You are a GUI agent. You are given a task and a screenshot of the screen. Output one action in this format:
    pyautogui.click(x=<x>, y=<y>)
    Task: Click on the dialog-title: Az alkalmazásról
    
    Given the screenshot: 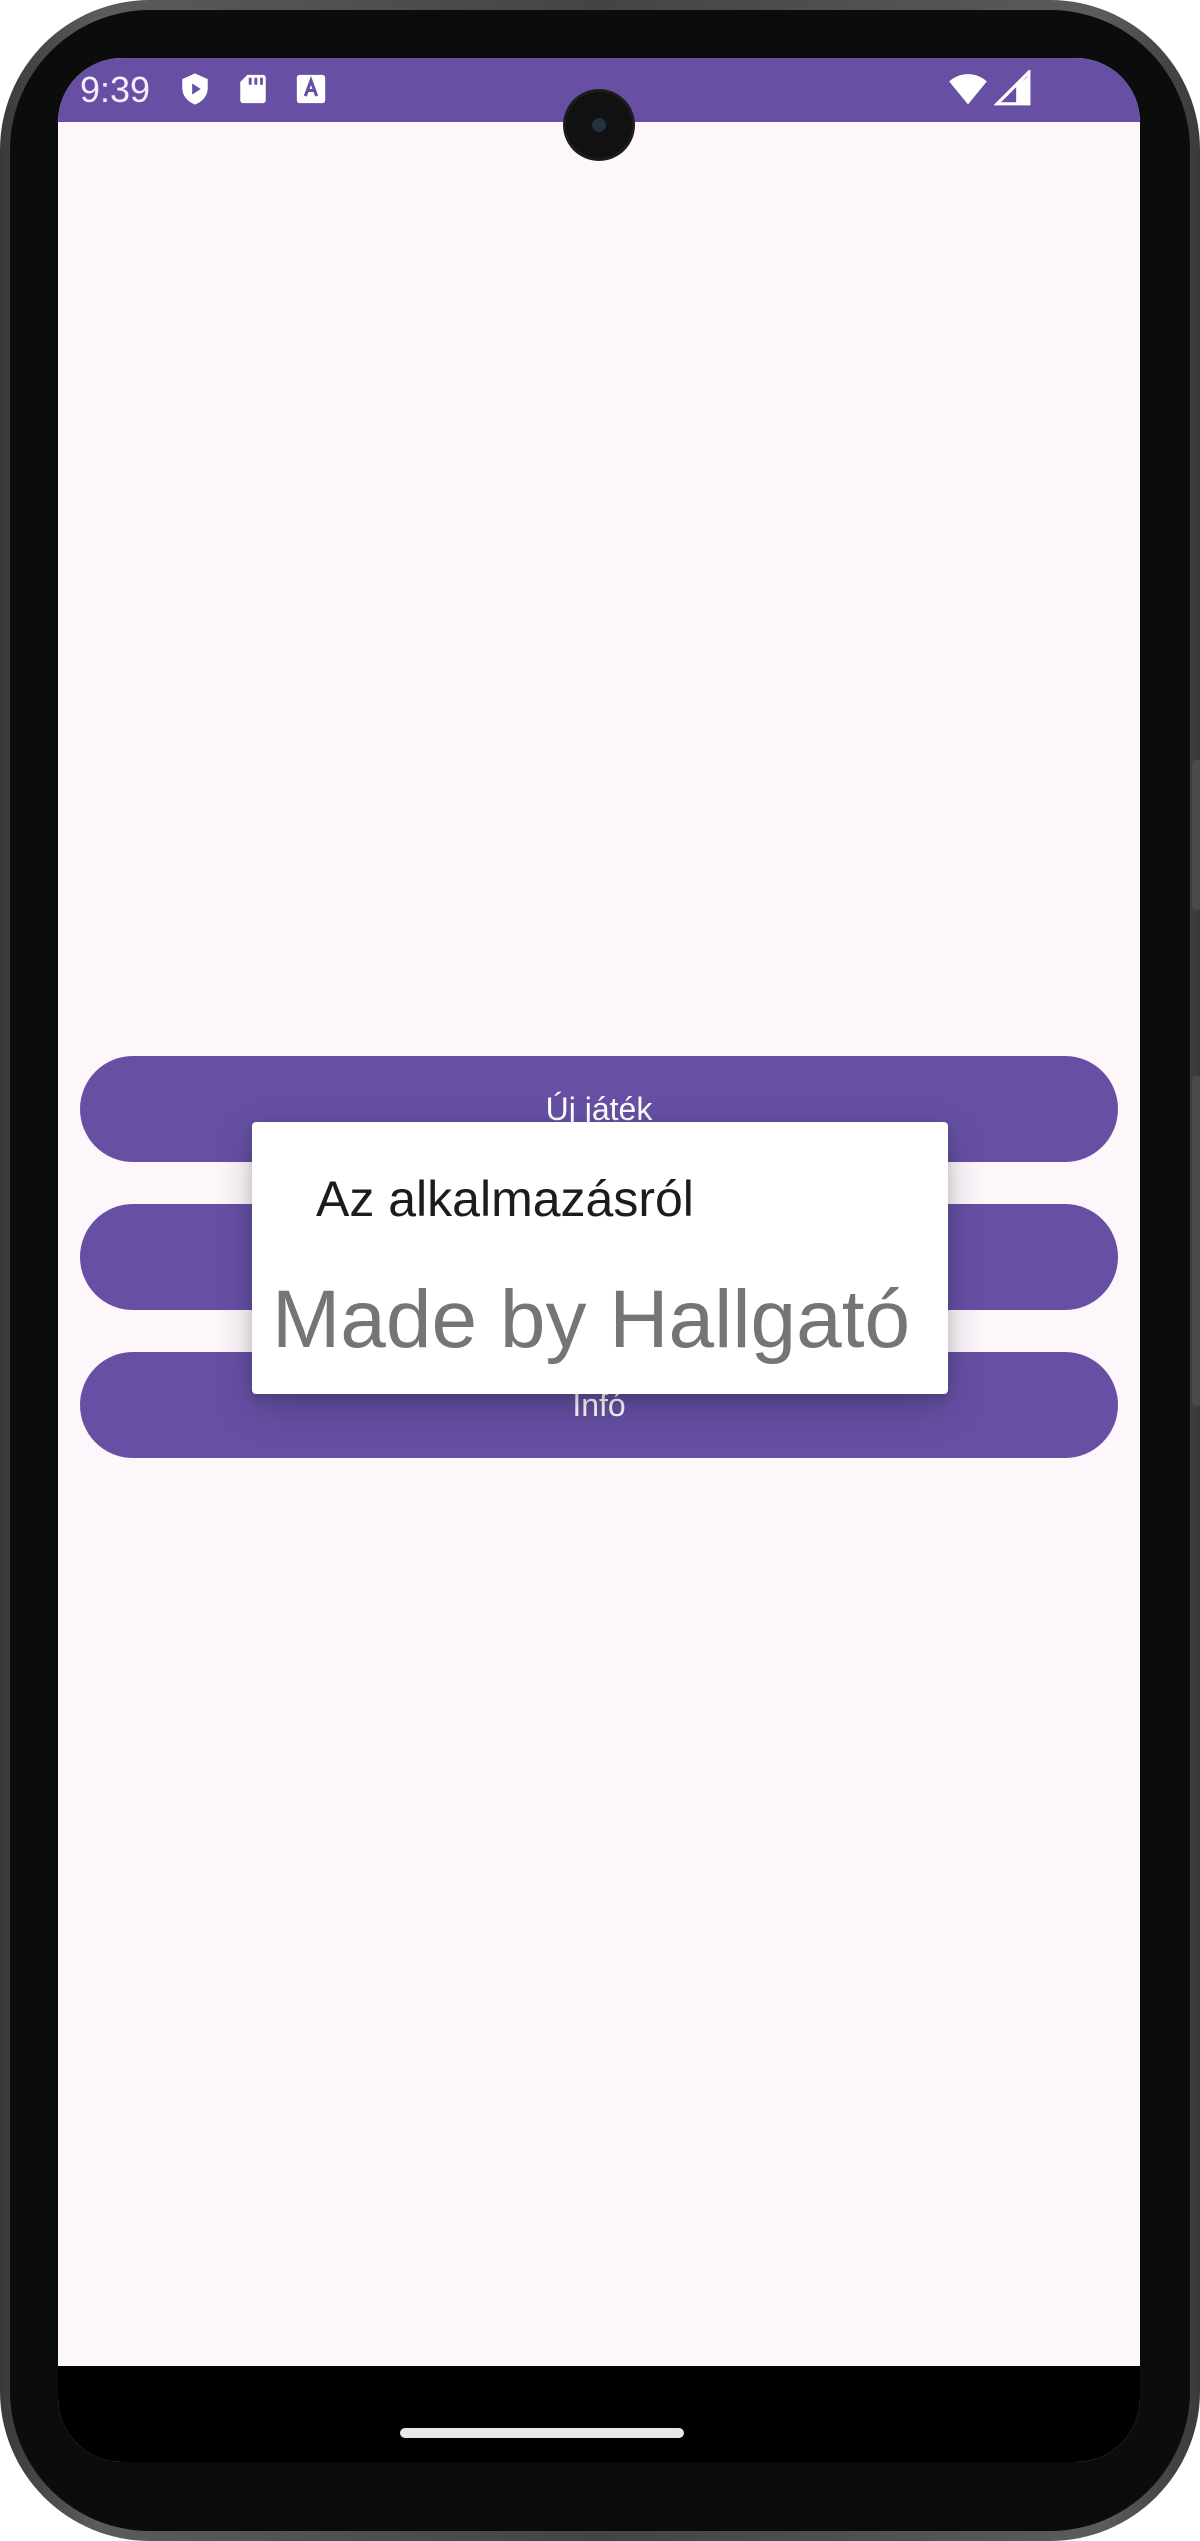 What is the action you would take?
    pyautogui.click(x=505, y=1199)
    